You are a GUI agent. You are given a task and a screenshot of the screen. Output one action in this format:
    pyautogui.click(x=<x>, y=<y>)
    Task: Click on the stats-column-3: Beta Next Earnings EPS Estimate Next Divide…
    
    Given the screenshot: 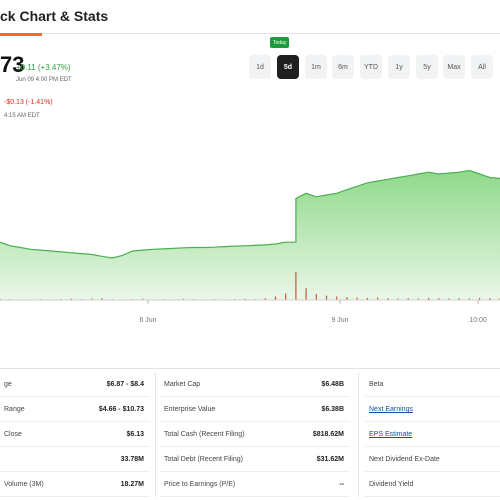 What is the action you would take?
    pyautogui.click(x=432, y=434)
    